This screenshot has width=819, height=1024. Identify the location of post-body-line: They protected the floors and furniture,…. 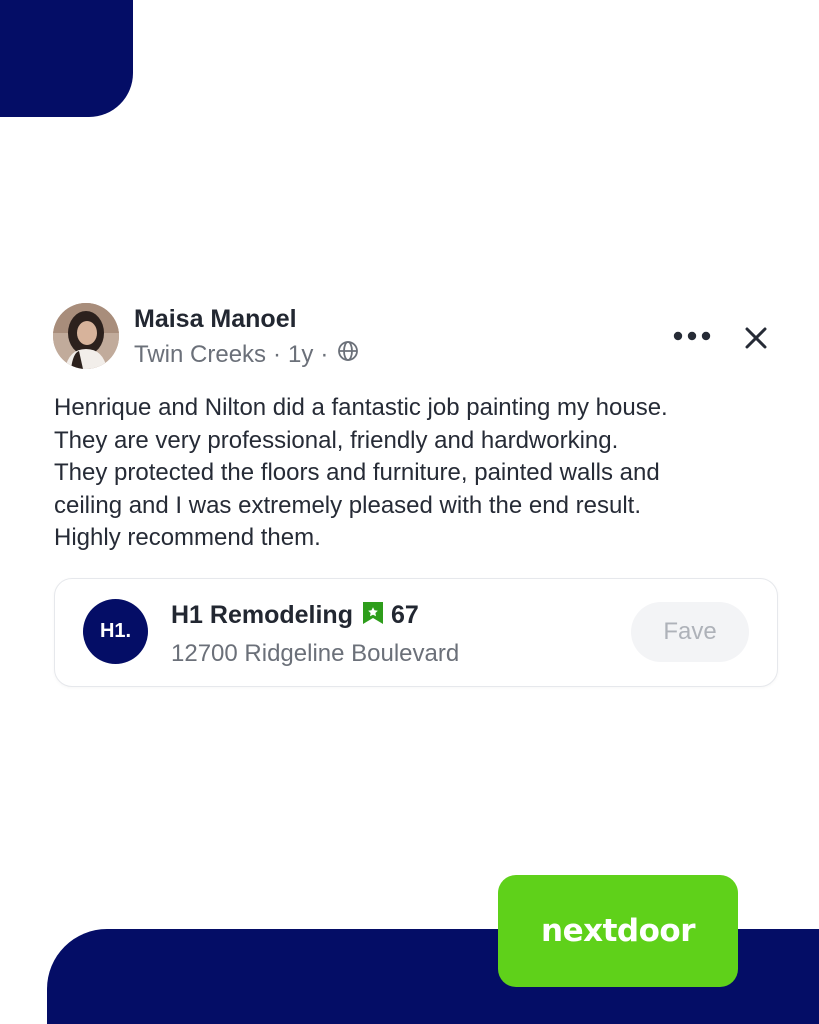
(357, 472).